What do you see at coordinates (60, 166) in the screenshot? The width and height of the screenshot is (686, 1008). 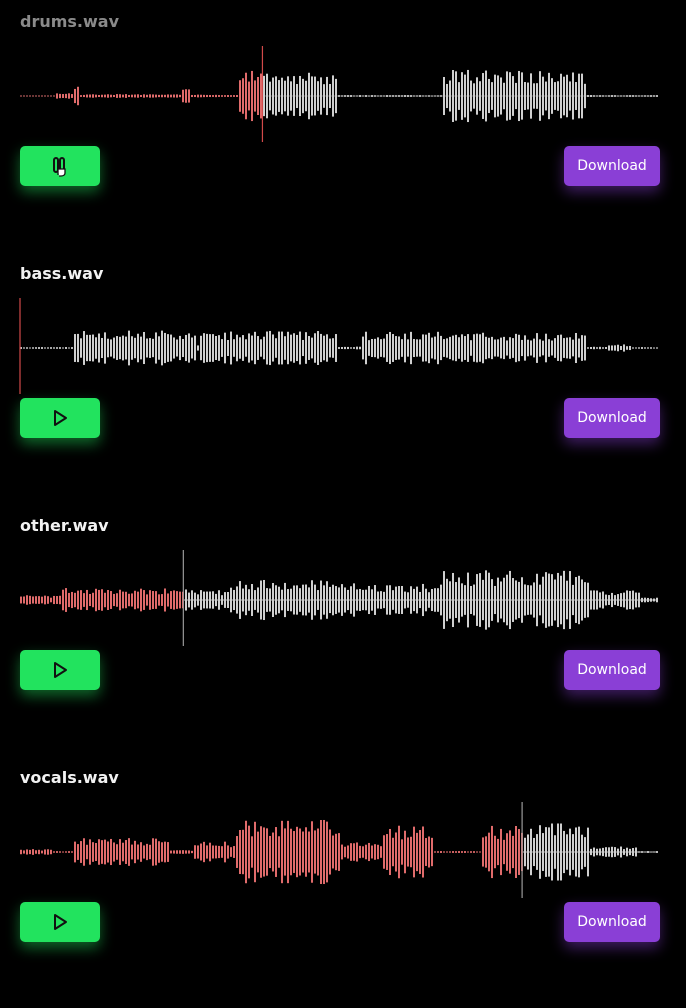 I see `pause-button` at bounding box center [60, 166].